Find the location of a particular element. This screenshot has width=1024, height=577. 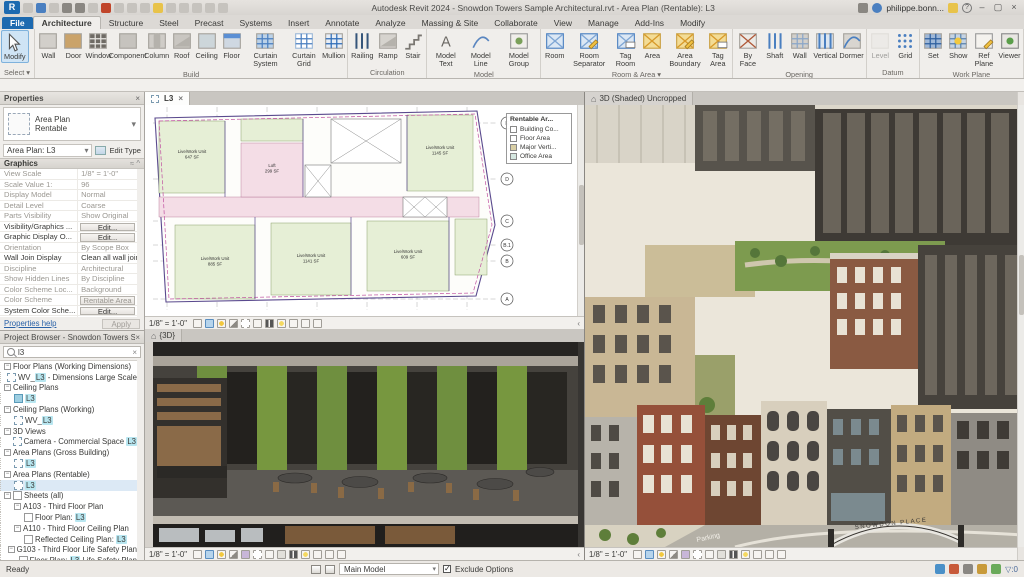

tree-item-camera-commercial-space-l3: Camera - Commercial Space L3 is located at coordinates (68, 442).